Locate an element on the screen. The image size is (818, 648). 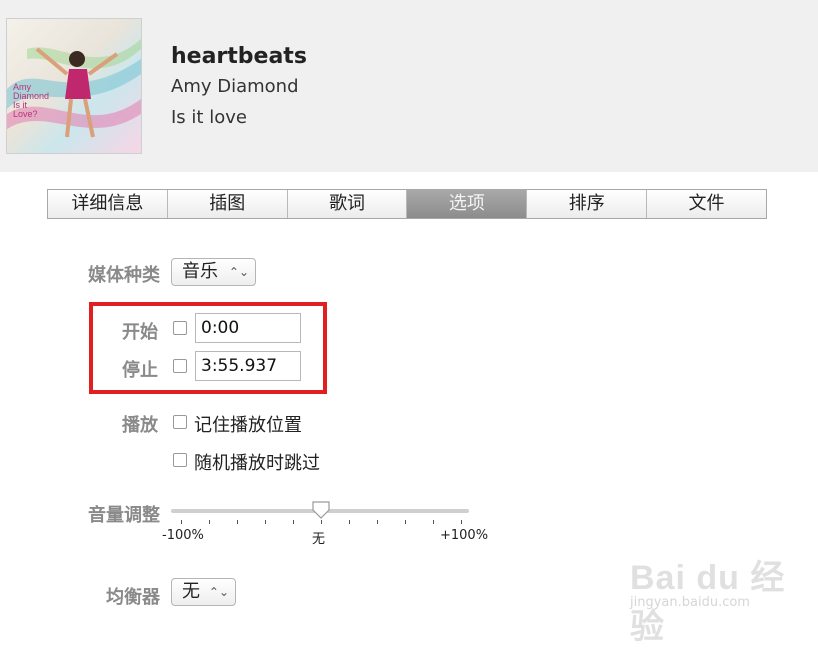
stop-label: 停止 is located at coordinates (140, 370).